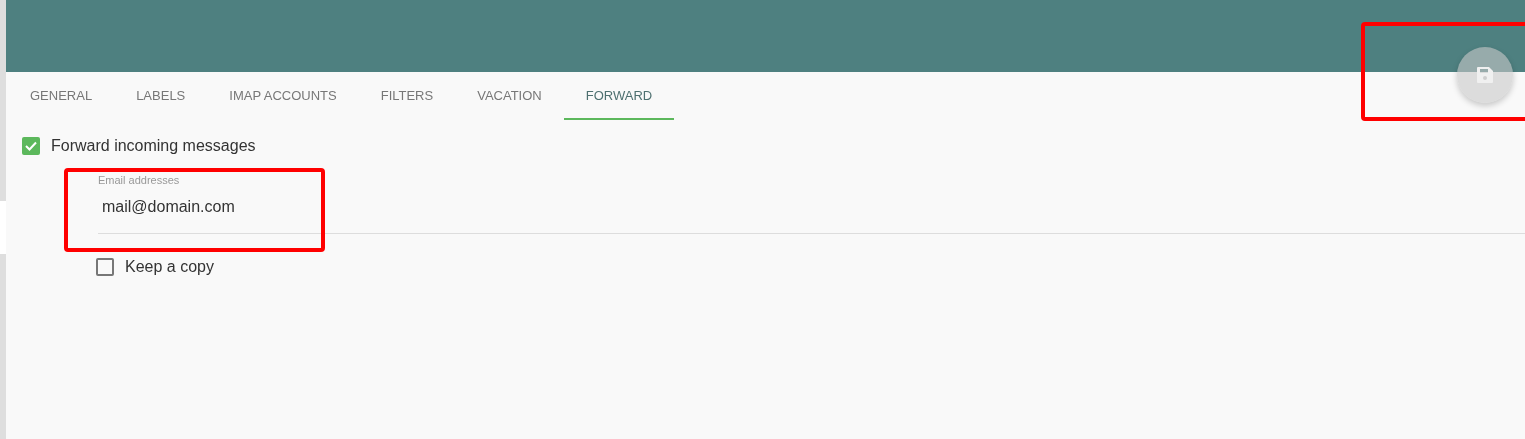 This screenshot has height=439, width=1525. What do you see at coordinates (619, 96) in the screenshot?
I see `tab: FORWARD` at bounding box center [619, 96].